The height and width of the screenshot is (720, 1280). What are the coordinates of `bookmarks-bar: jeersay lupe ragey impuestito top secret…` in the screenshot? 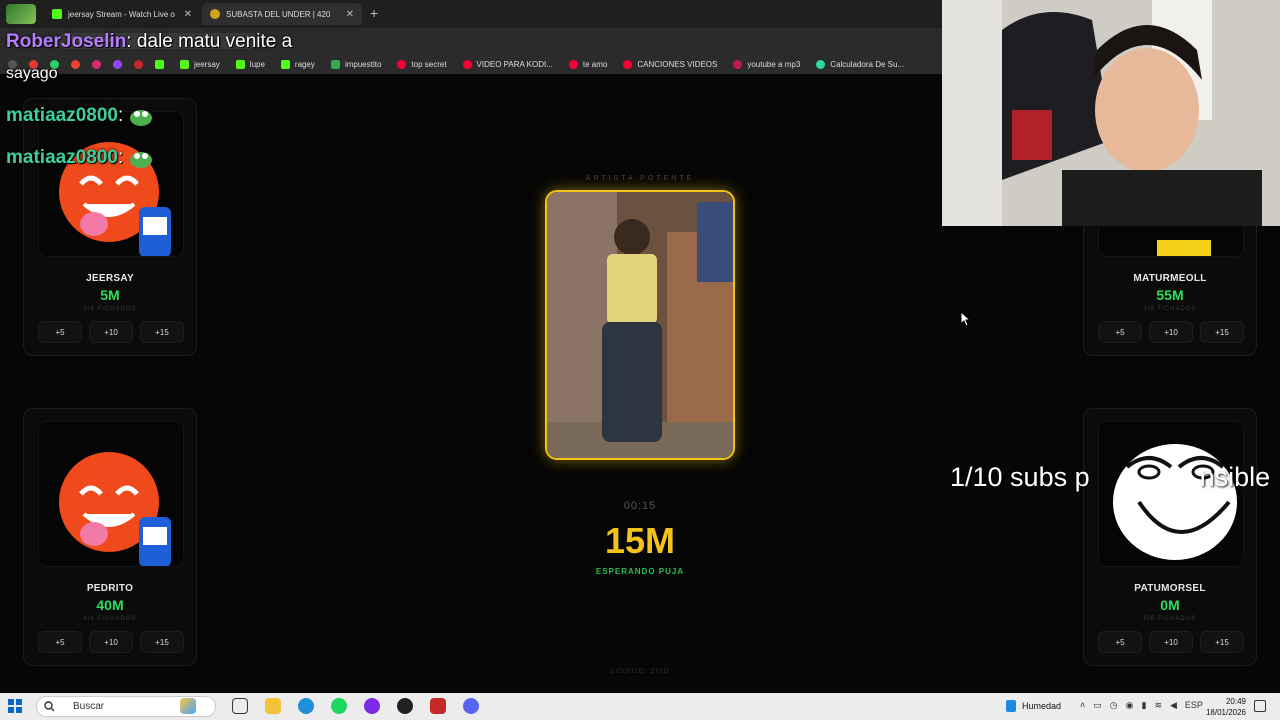 It's located at (471, 64).